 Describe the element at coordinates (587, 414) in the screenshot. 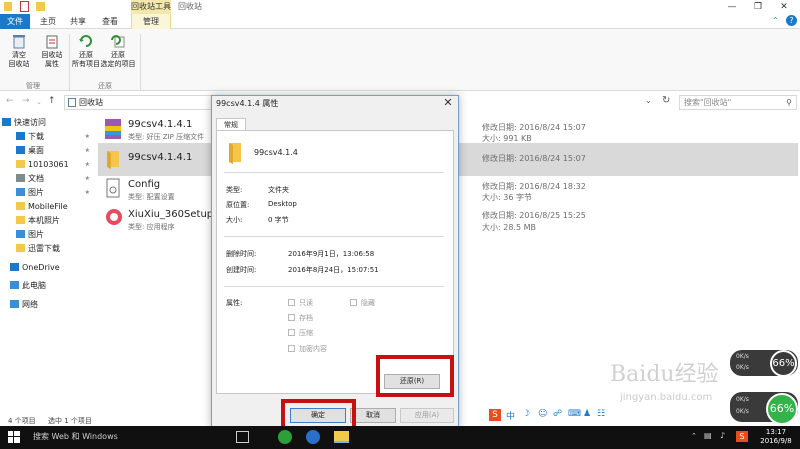

I see `skin-icon: ♟` at that location.